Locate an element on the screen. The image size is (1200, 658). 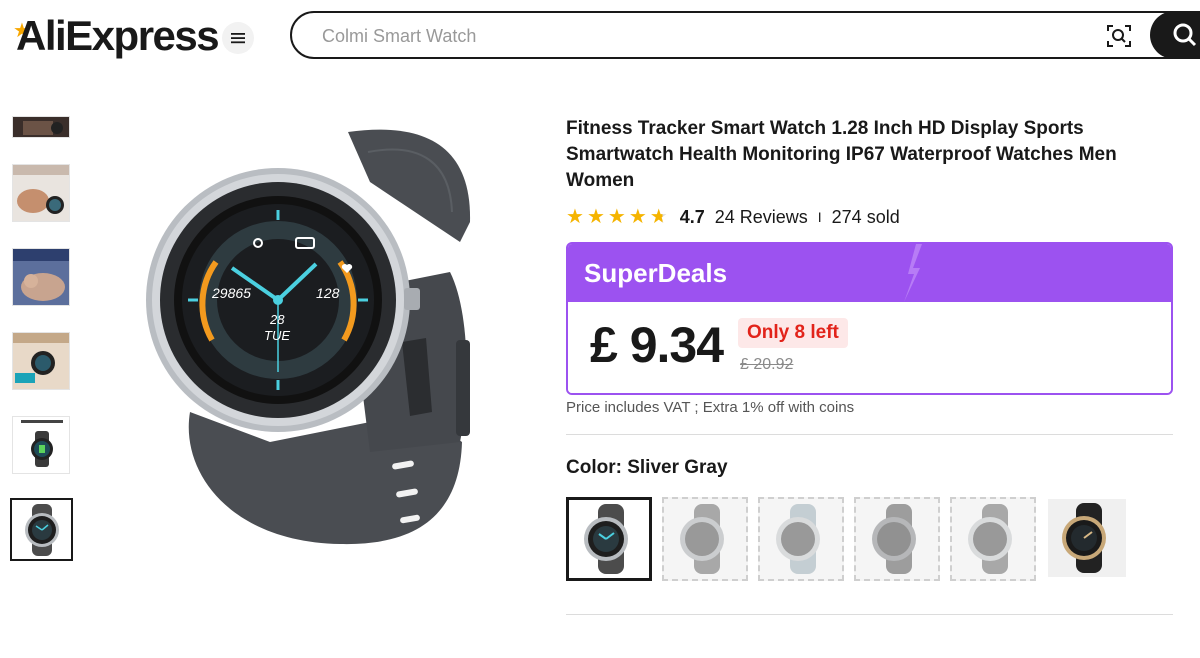
header: ★ AliExpress is located at coordinates (600, 35).